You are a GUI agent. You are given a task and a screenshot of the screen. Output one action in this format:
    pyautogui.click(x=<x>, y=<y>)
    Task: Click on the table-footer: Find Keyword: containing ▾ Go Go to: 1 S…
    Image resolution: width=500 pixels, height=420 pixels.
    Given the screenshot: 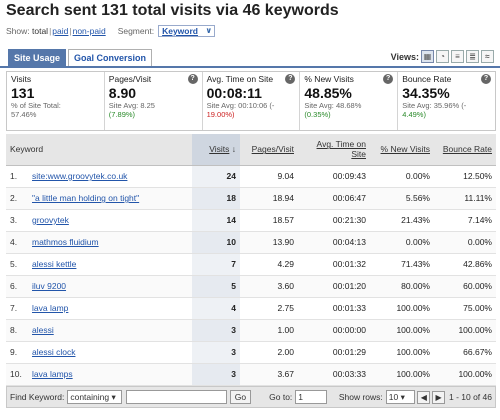 What is the action you would take?
    pyautogui.click(x=251, y=397)
    